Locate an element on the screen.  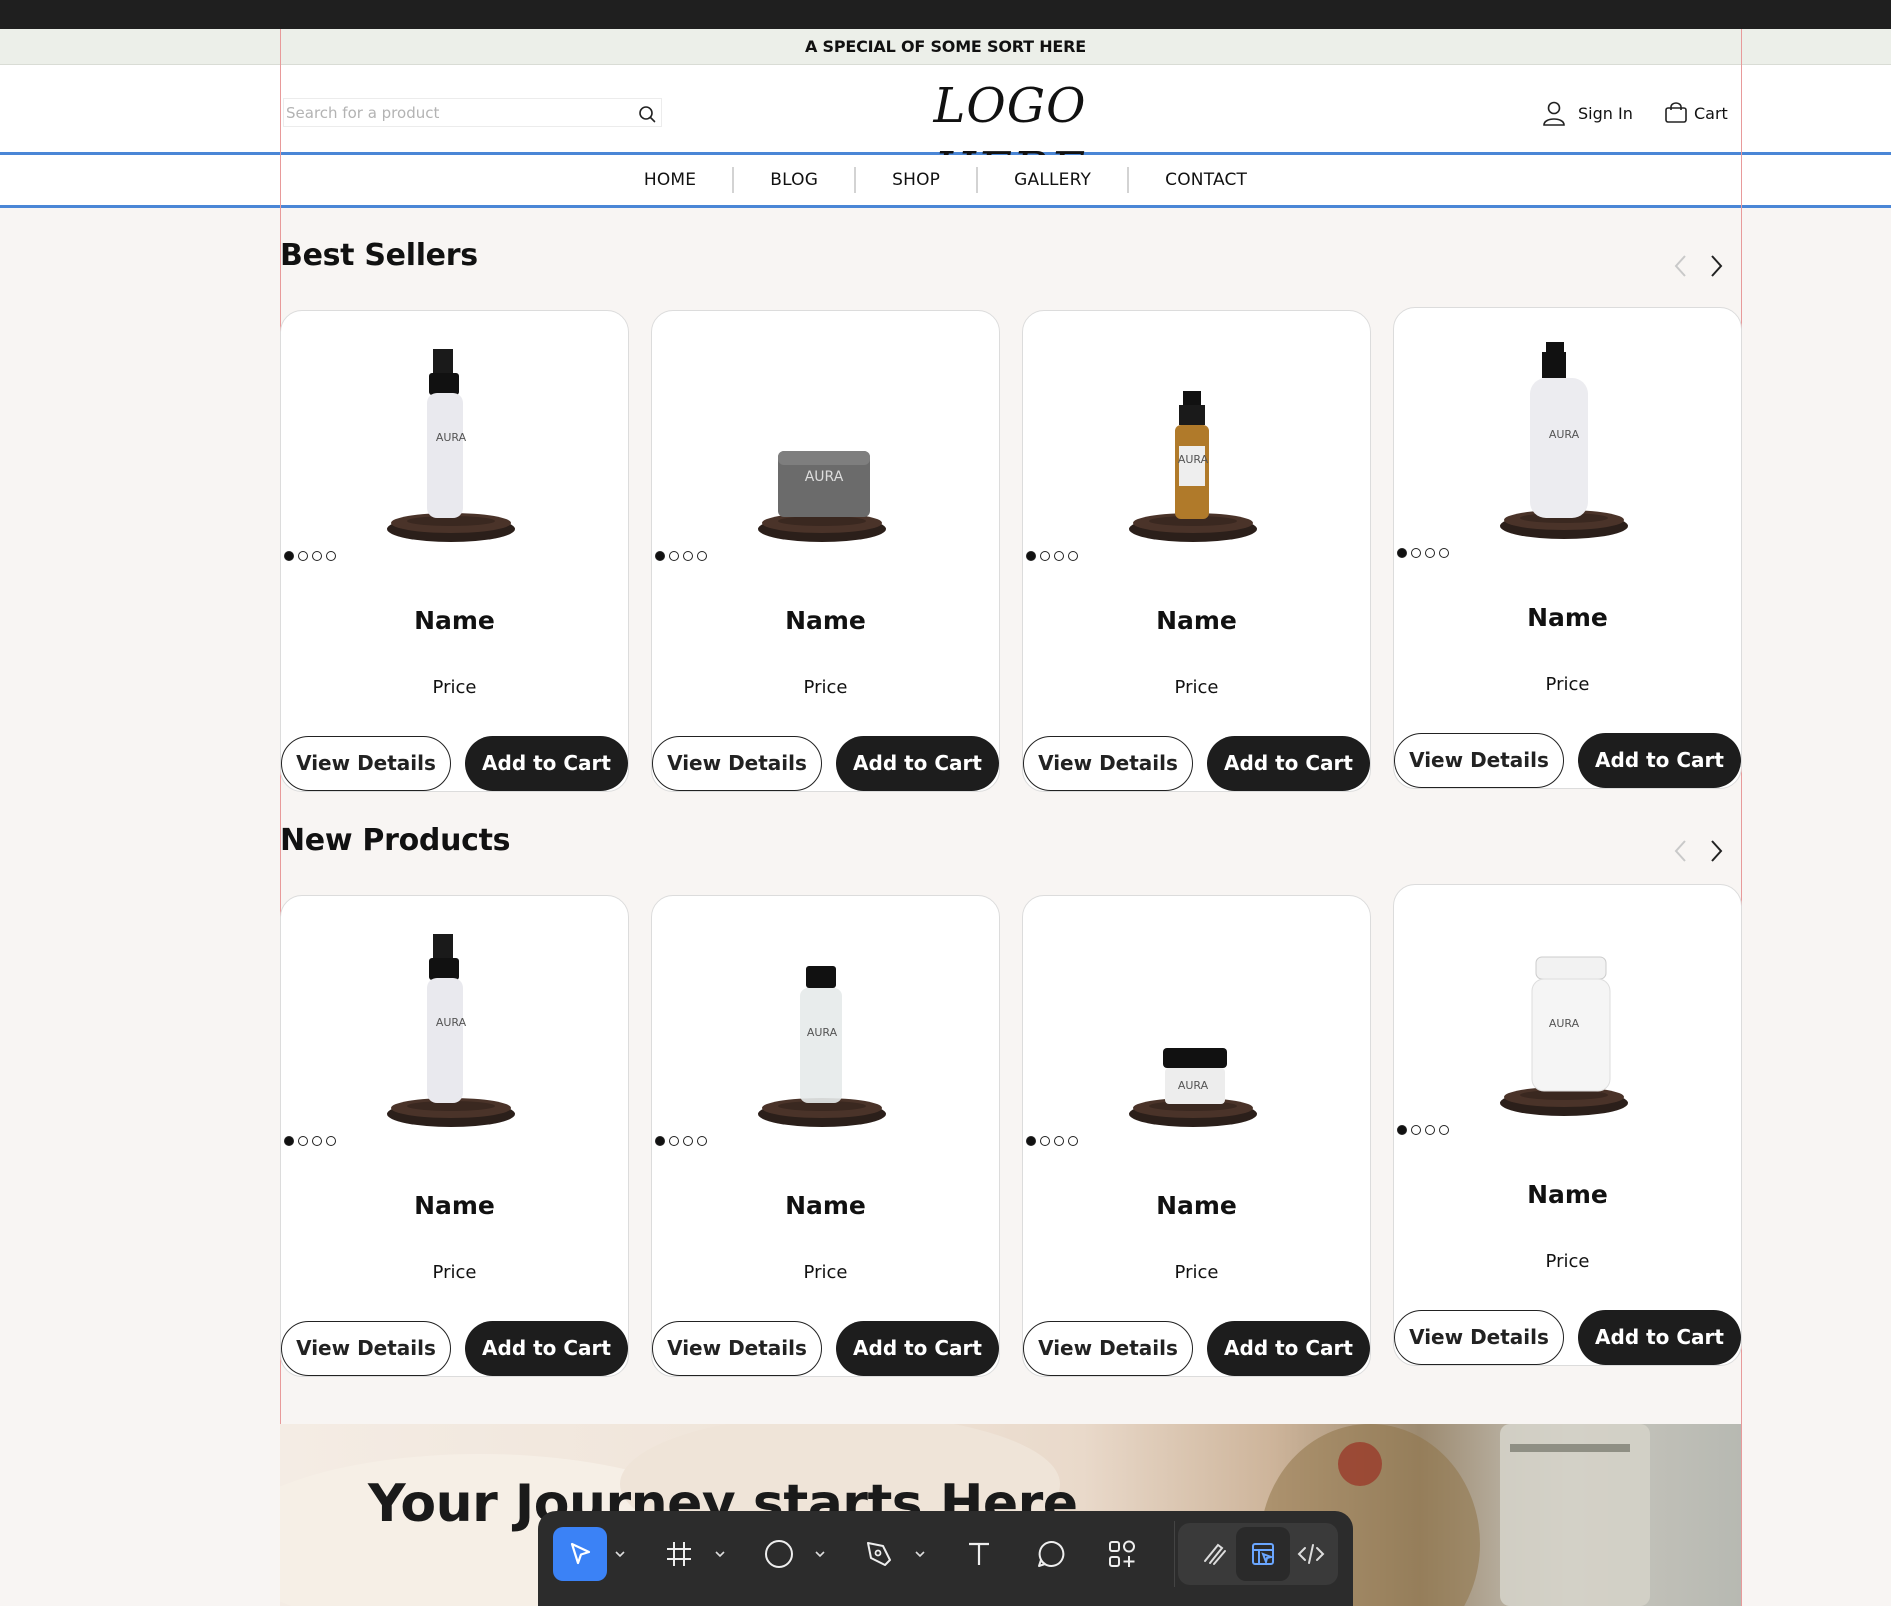
nav-item-home: HOME is located at coordinates (671, 180).